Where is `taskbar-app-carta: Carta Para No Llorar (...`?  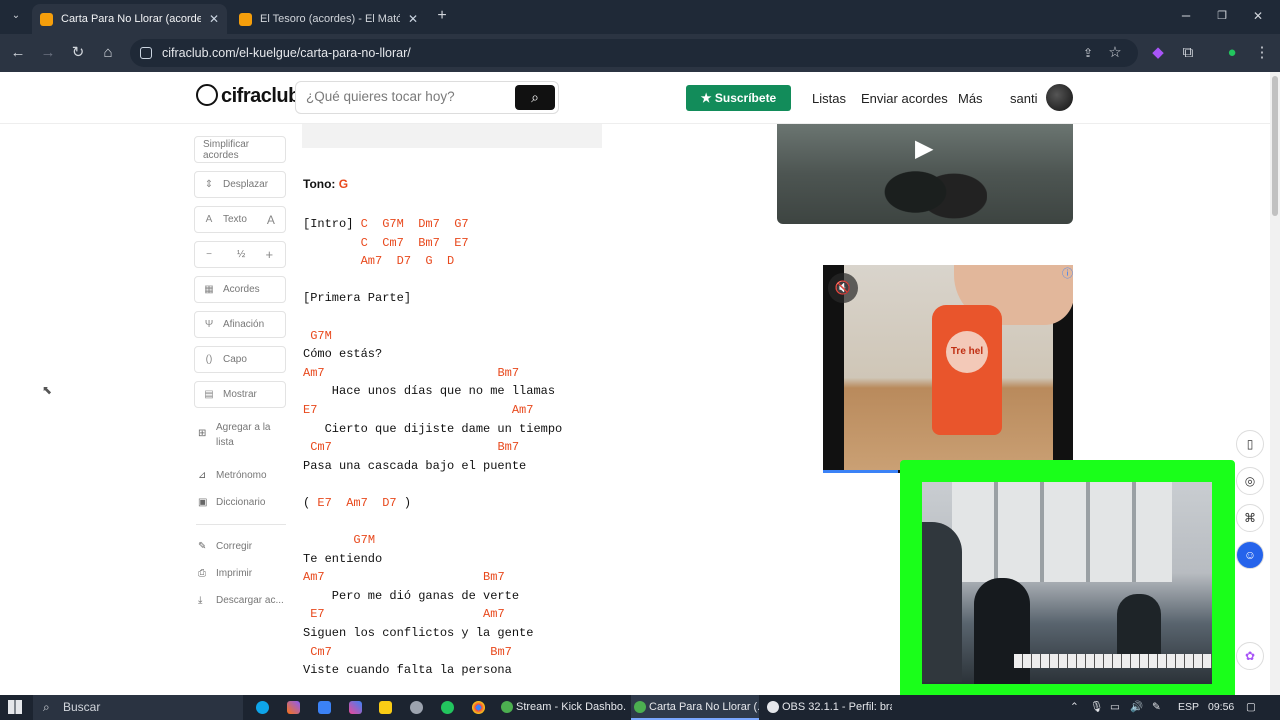
taskbar-app-carta: Carta Para No Llorar (... is located at coordinates (695, 707).